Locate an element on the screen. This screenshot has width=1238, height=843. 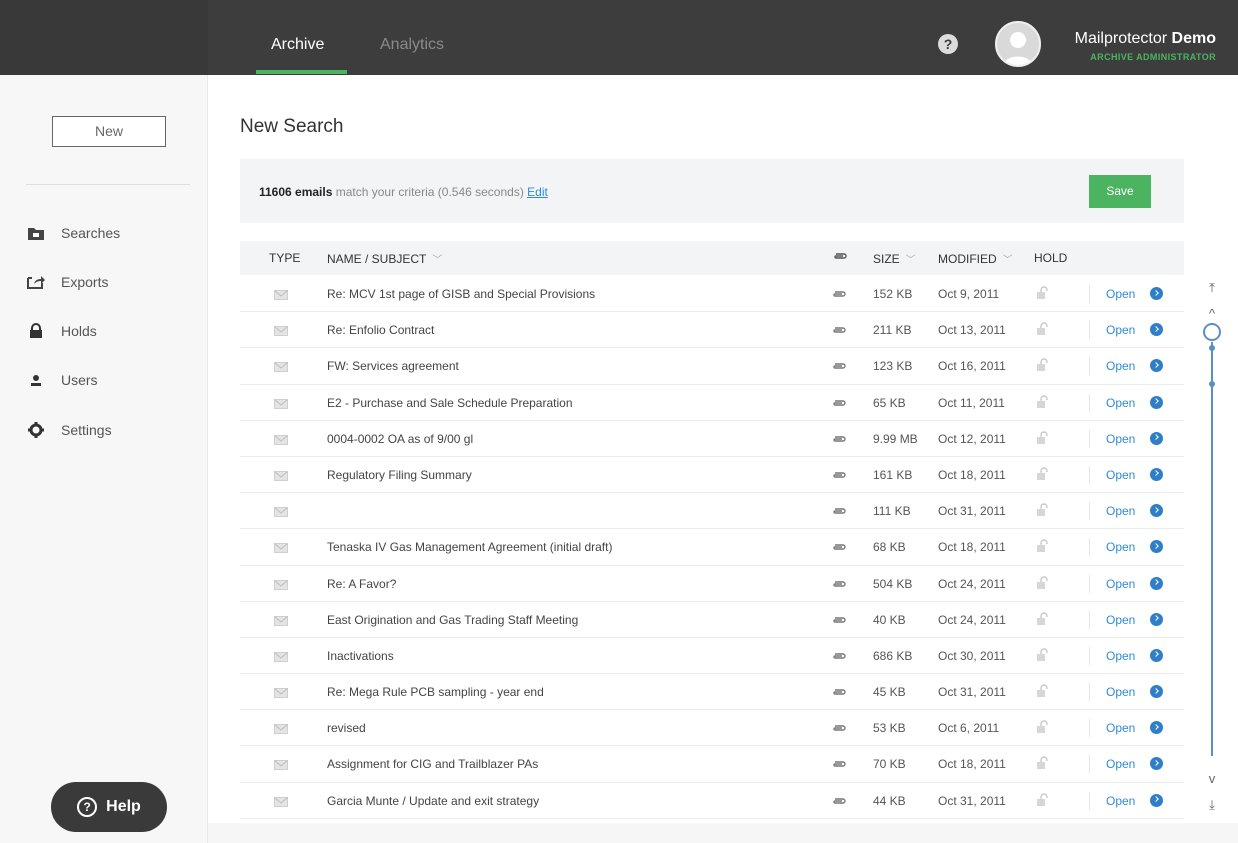
table-row: 111 KB Oct 31, 2011 Open is located at coordinates (712, 511).